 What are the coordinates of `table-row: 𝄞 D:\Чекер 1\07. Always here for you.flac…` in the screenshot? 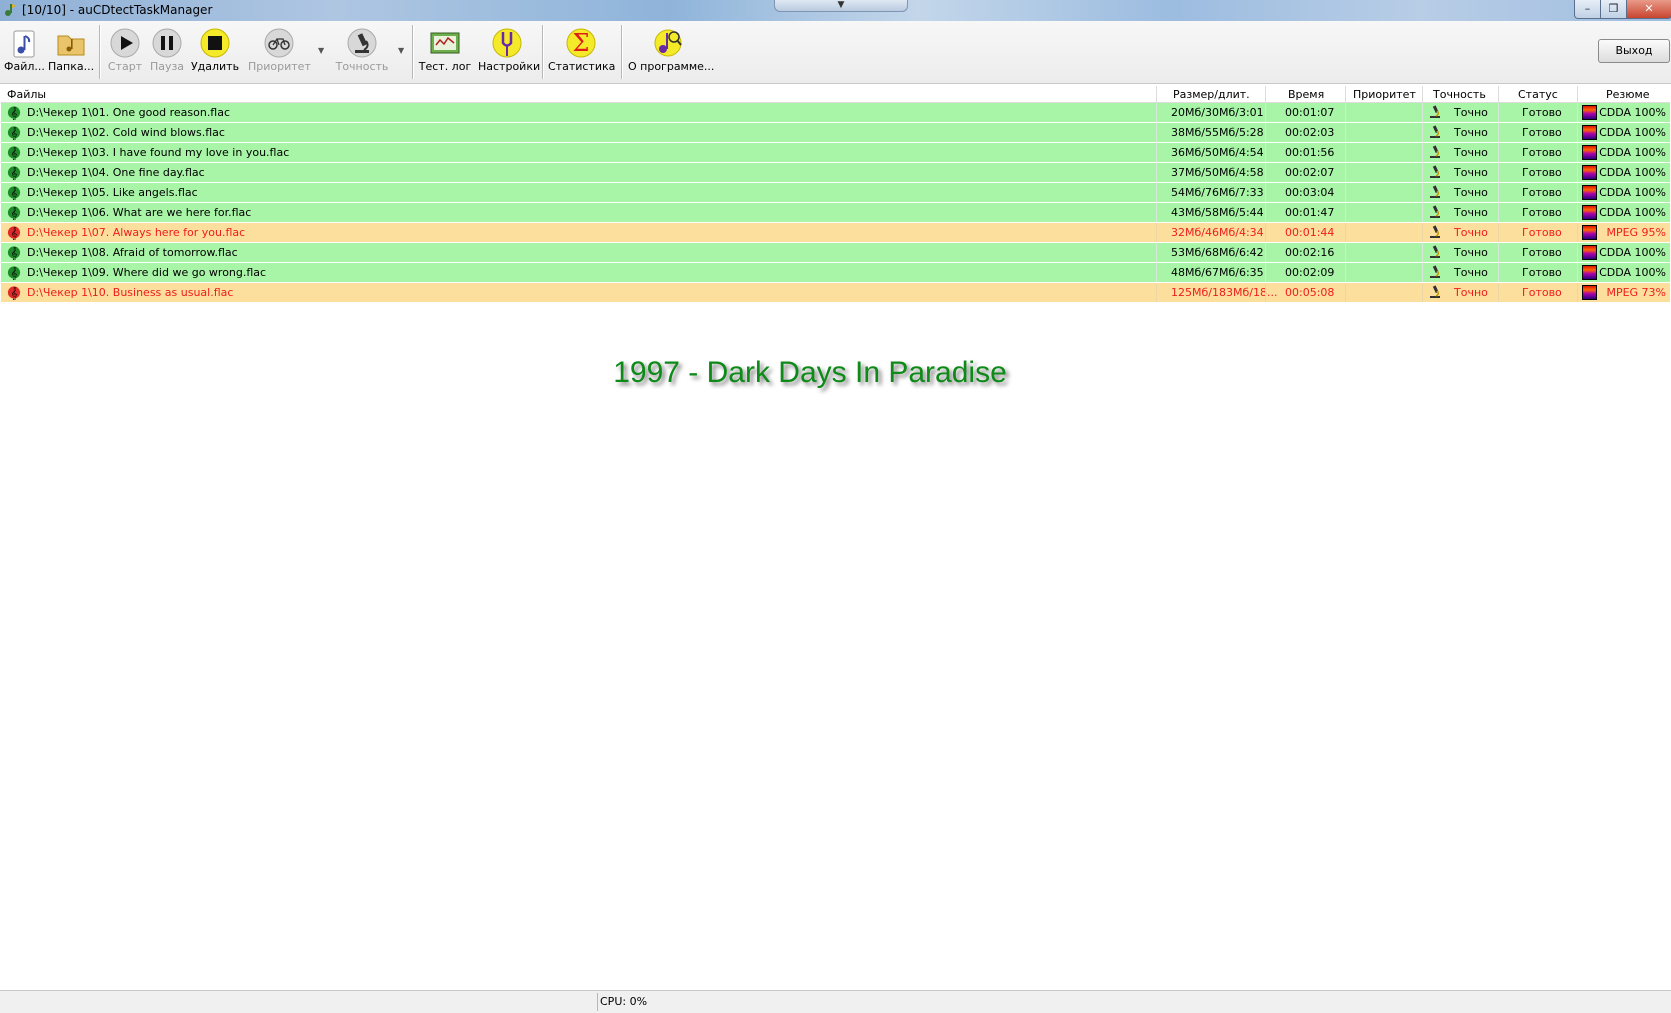 It's located at (835, 233).